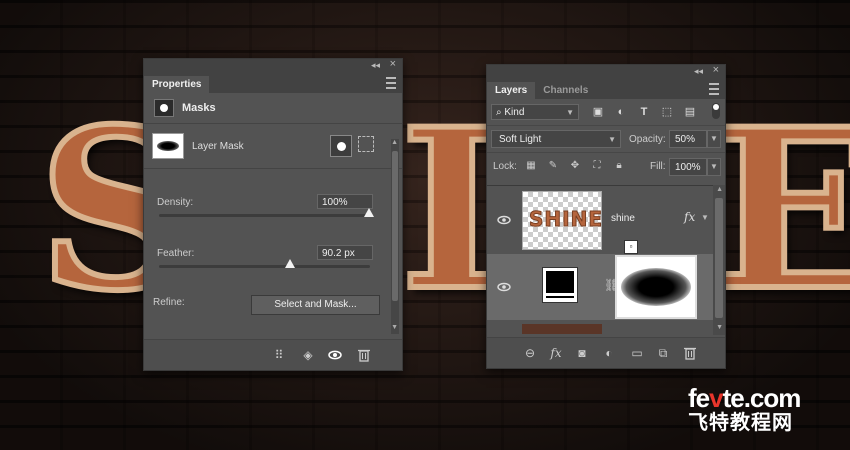 This screenshot has height=450, width=850. I want to click on lock-label: Lock:, so click(505, 166).